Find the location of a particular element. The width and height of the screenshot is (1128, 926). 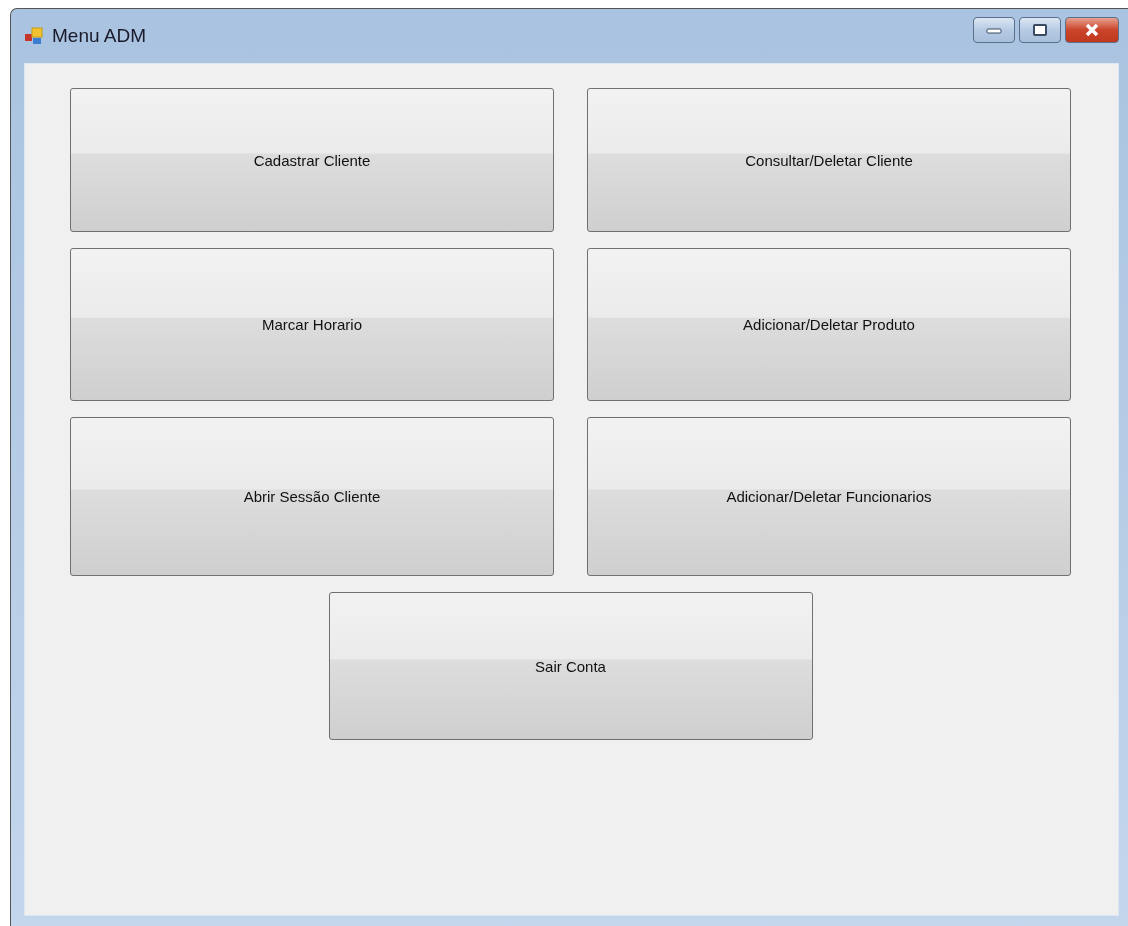

menu-button: Sair Conta is located at coordinates (570, 666).